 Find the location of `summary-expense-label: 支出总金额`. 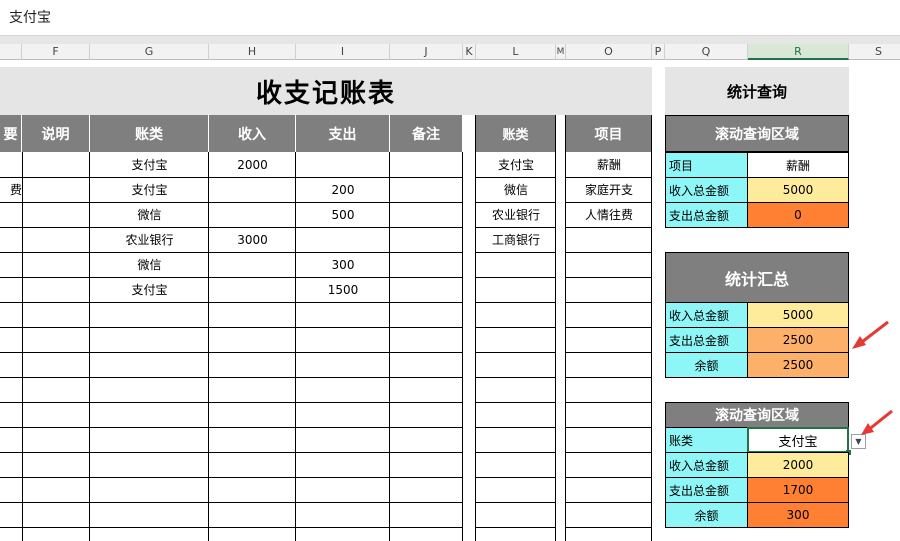

summary-expense-label: 支出总金额 is located at coordinates (706, 340).